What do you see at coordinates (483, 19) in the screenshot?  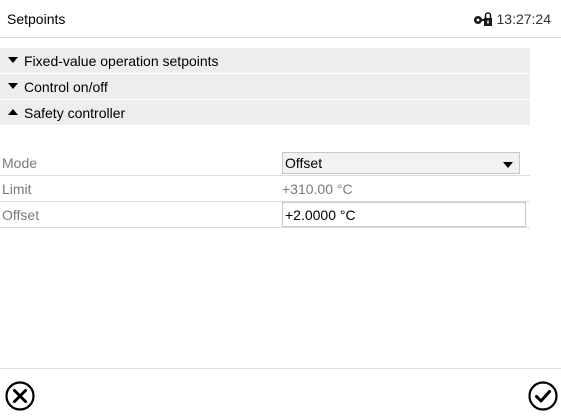 I see `lock-key-icon` at bounding box center [483, 19].